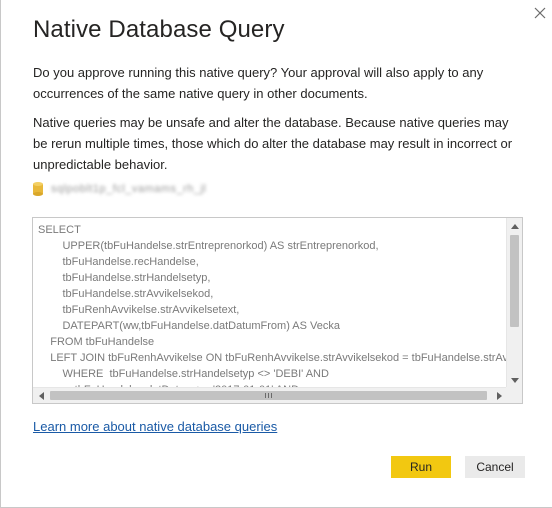  I want to click on close-icon, so click(540, 13).